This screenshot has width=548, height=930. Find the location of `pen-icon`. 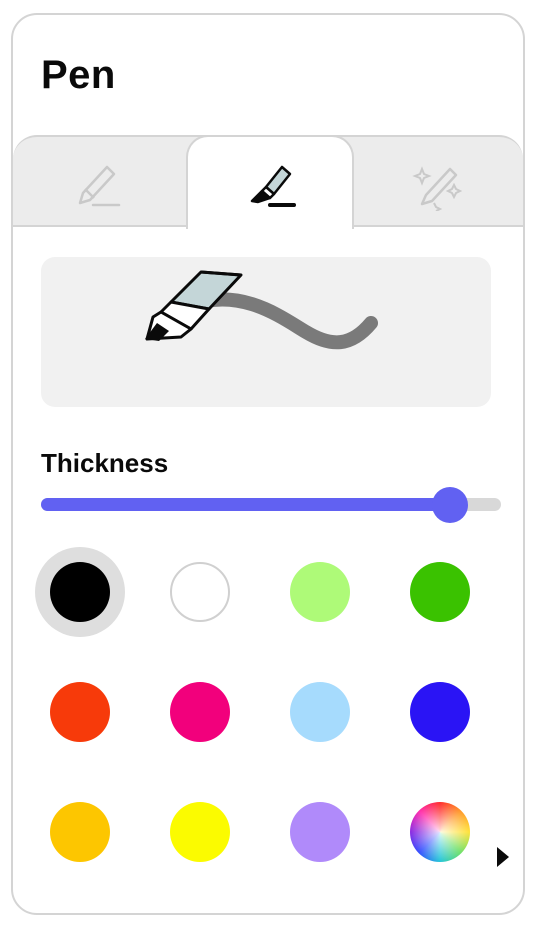

pen-icon is located at coordinates (99, 186).